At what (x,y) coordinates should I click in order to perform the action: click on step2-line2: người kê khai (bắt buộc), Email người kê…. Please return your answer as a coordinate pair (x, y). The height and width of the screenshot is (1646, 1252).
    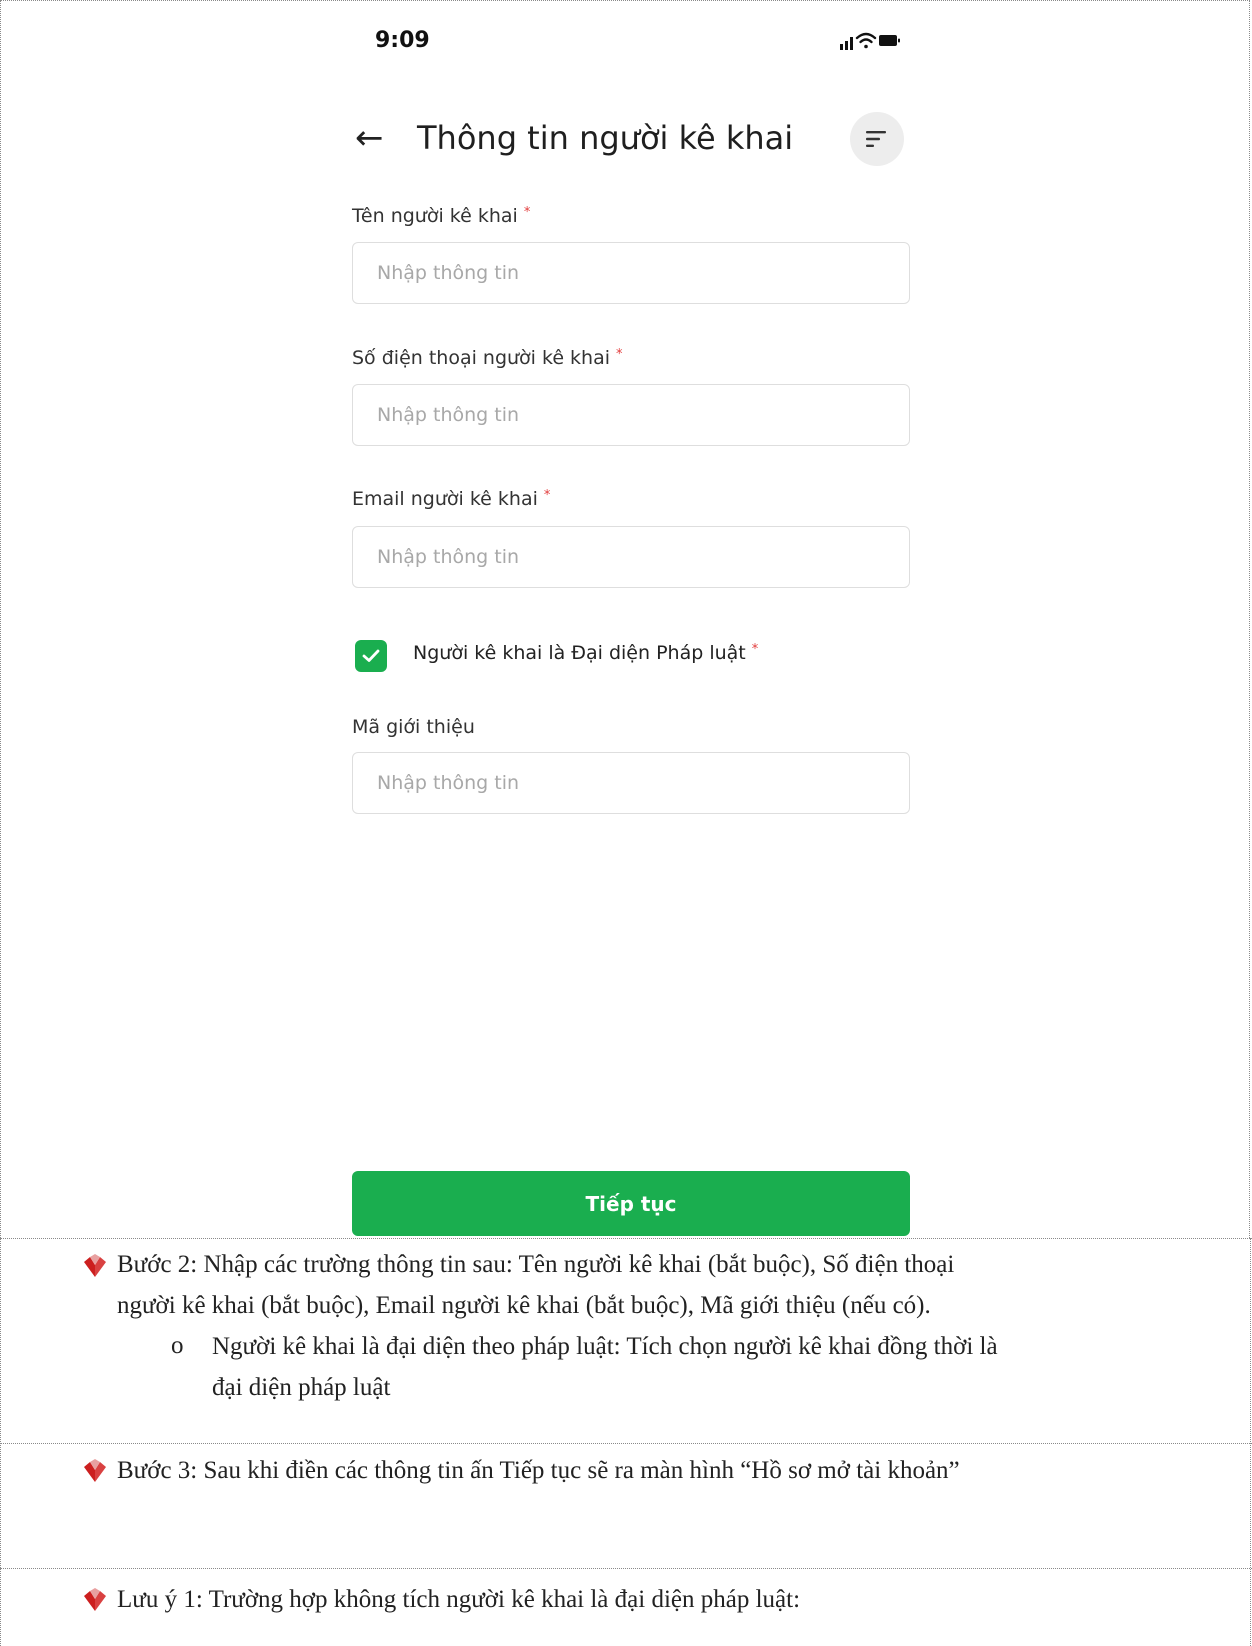
    Looking at the image, I should click on (524, 1305).